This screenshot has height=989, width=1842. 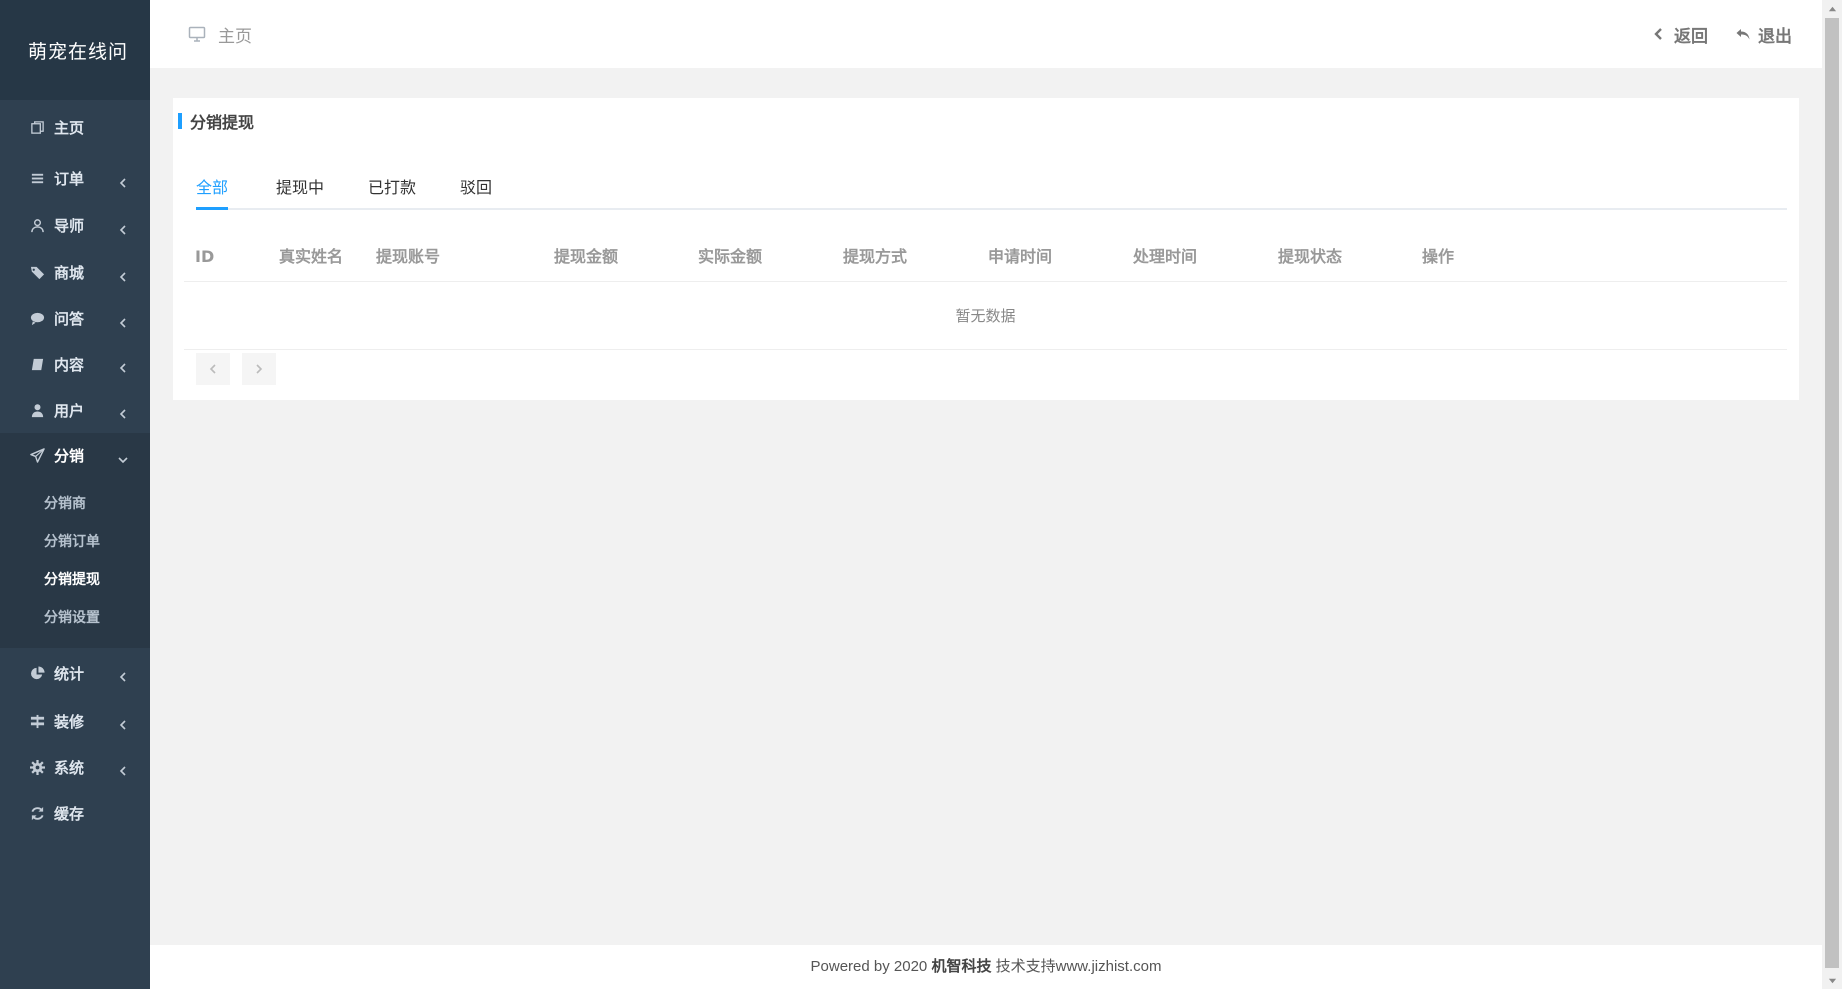 I want to click on column-header: ID, so click(x=204, y=257).